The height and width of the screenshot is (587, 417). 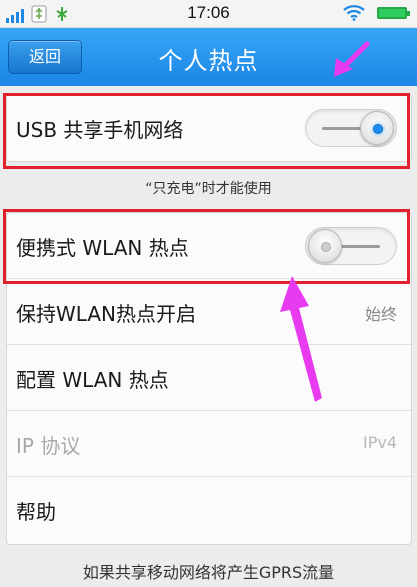 I want to click on arrow-to-hotspot-toggle, so click(x=301, y=339).